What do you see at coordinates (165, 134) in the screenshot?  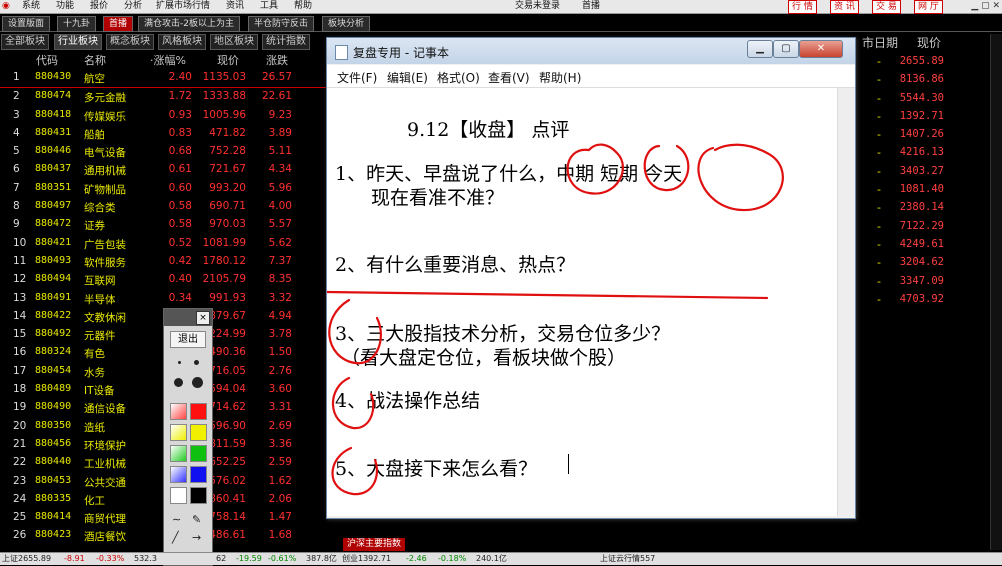 I see `table-row: 4 880431 船舶 0.83 471.82 3.89` at bounding box center [165, 134].